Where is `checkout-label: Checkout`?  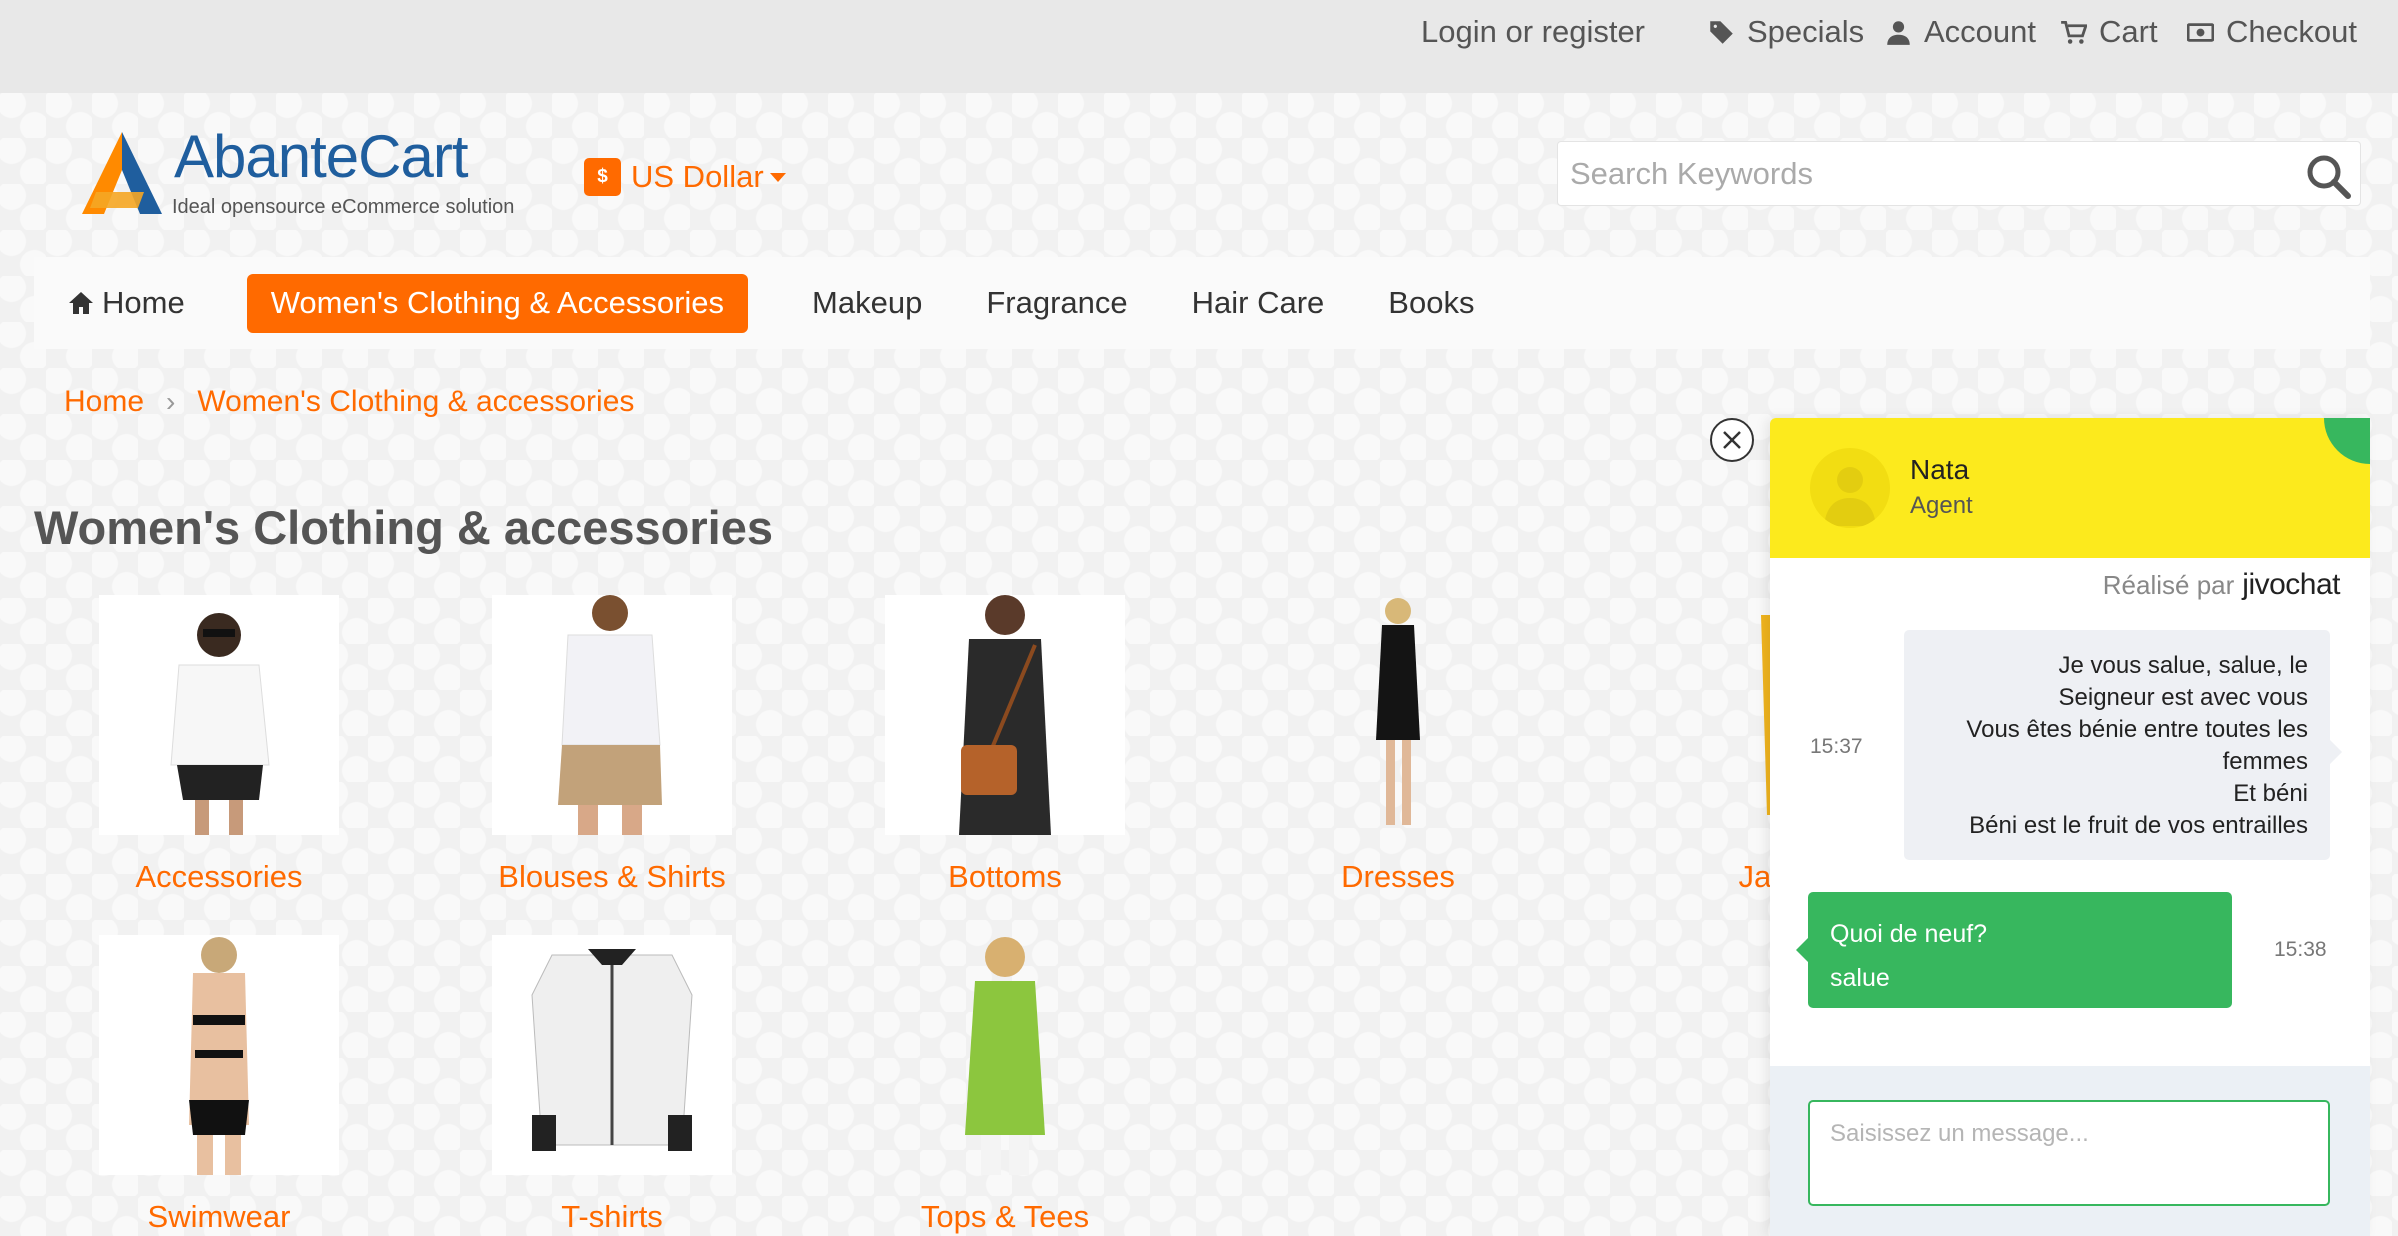 checkout-label: Checkout is located at coordinates (2291, 31).